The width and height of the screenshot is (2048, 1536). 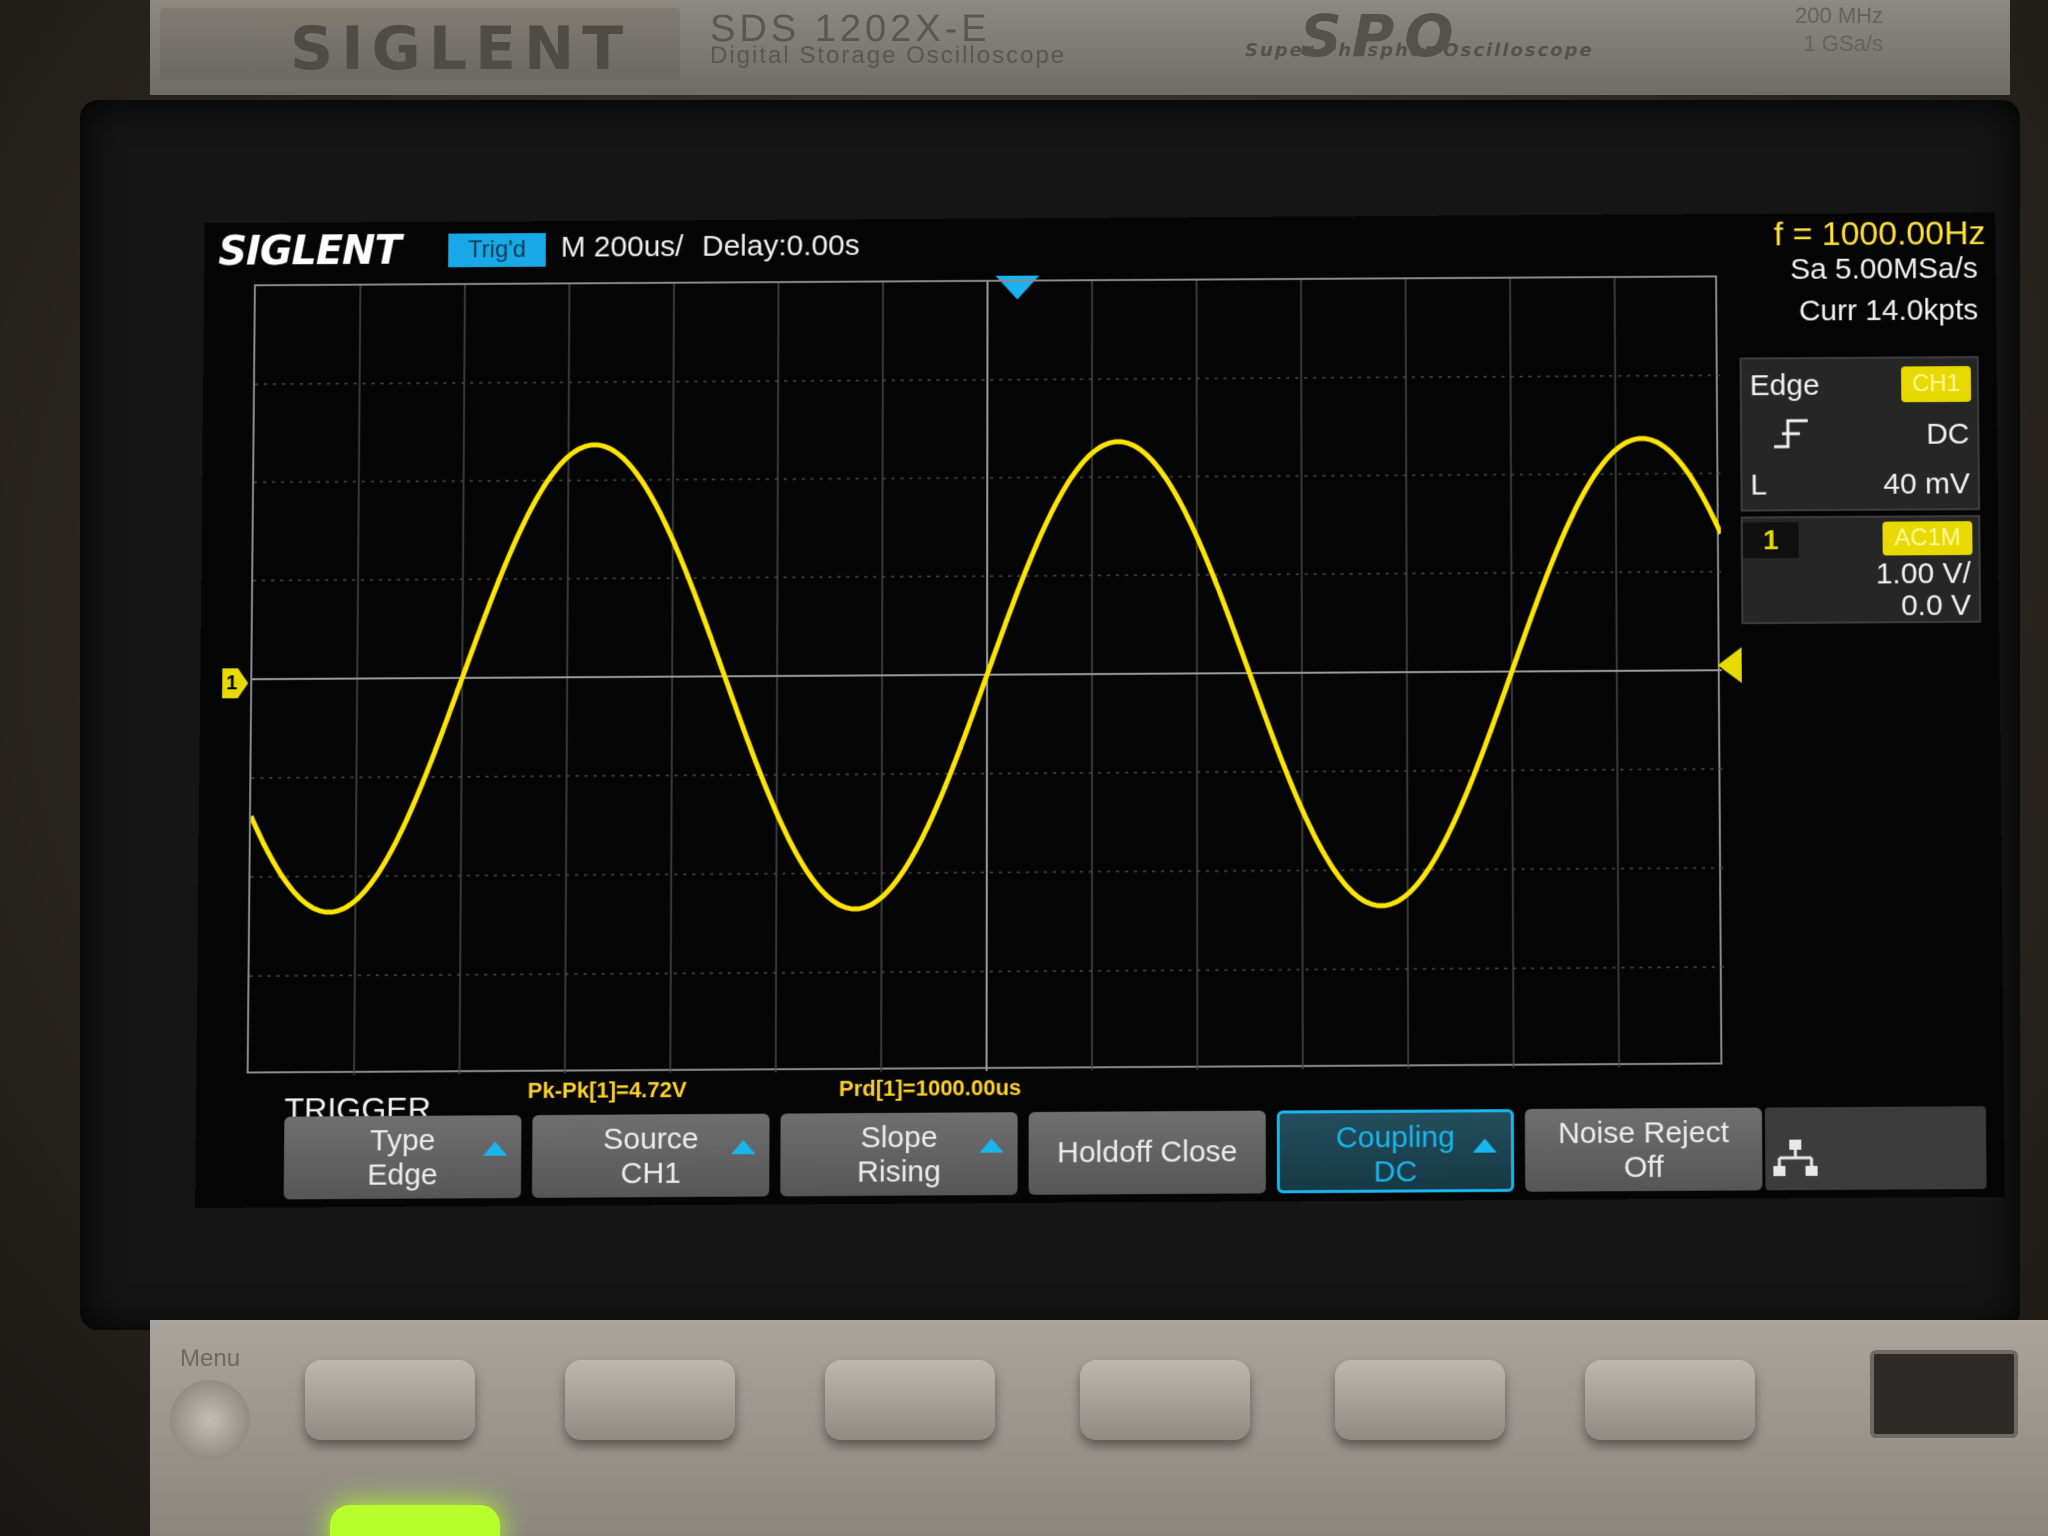 I want to click on trigger-status-badge: Trig'd, so click(x=497, y=250).